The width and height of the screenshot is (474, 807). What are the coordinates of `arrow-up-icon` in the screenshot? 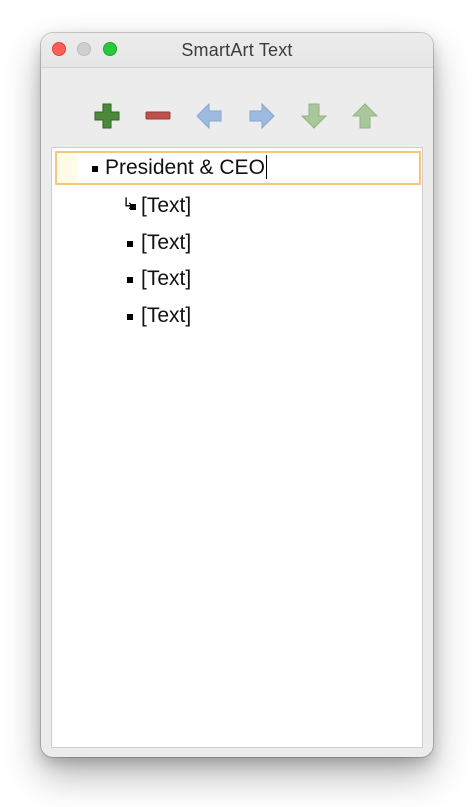 It's located at (365, 116).